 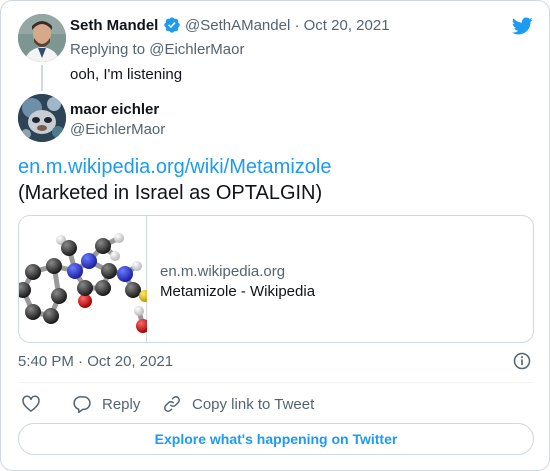 What do you see at coordinates (42, 118) in the screenshot?
I see `maor-eichler-avatar` at bounding box center [42, 118].